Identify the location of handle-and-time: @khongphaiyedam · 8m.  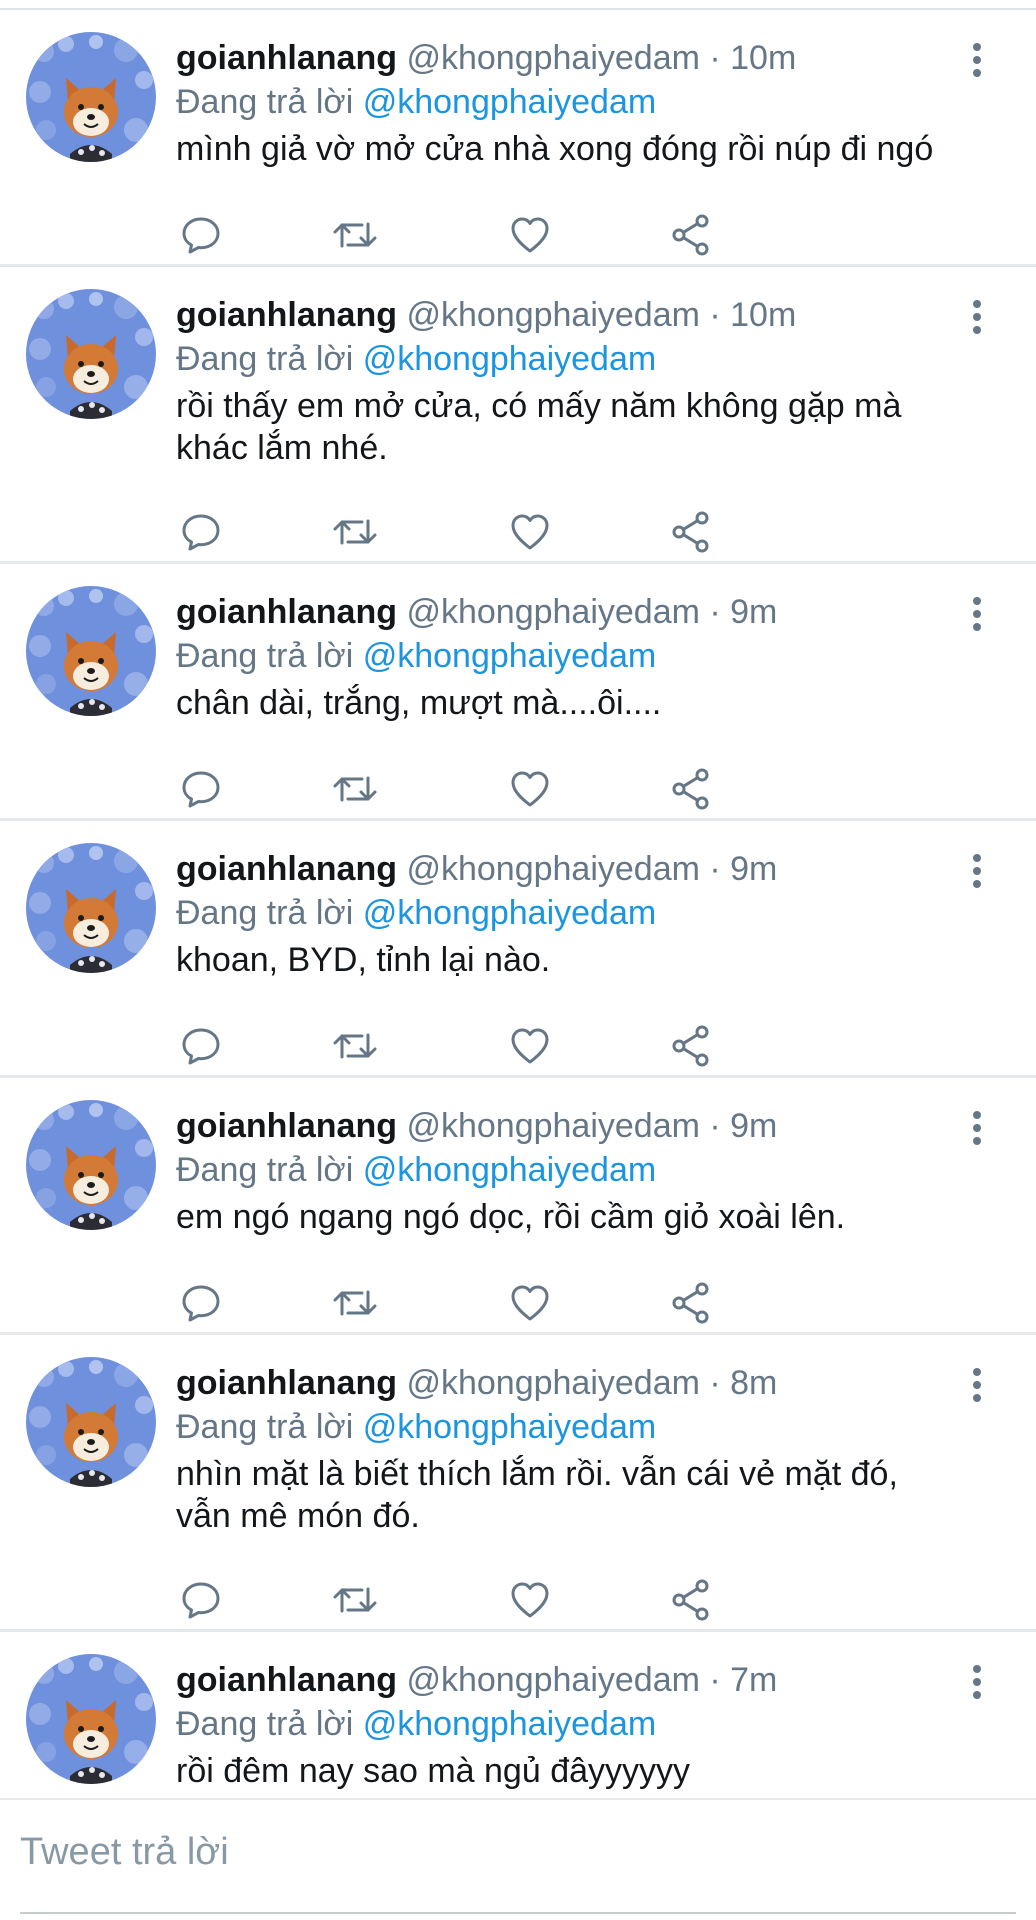
(592, 1383).